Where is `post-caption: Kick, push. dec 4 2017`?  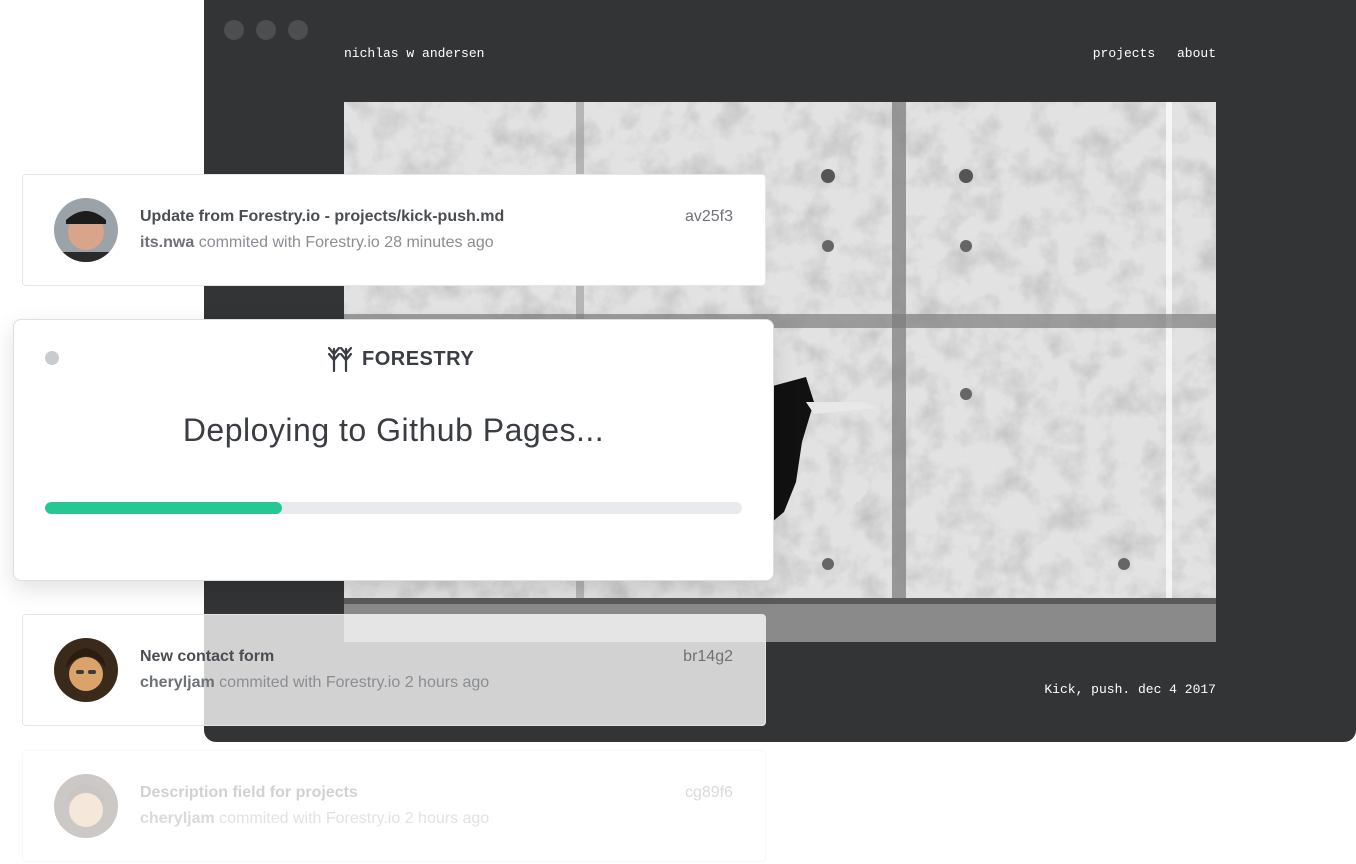 post-caption: Kick, push. dec 4 2017 is located at coordinates (1130, 689).